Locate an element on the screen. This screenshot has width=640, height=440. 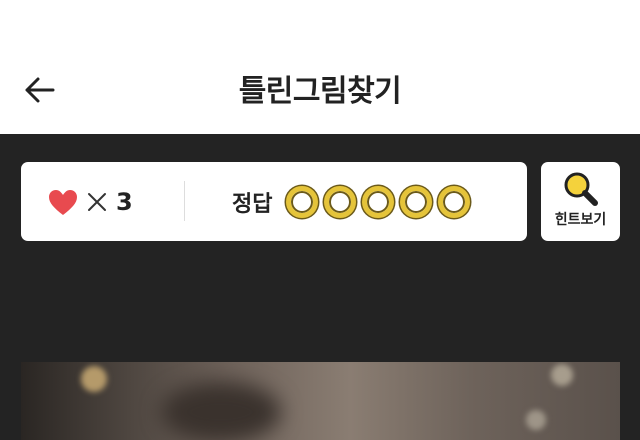
divider is located at coordinates (184, 201).